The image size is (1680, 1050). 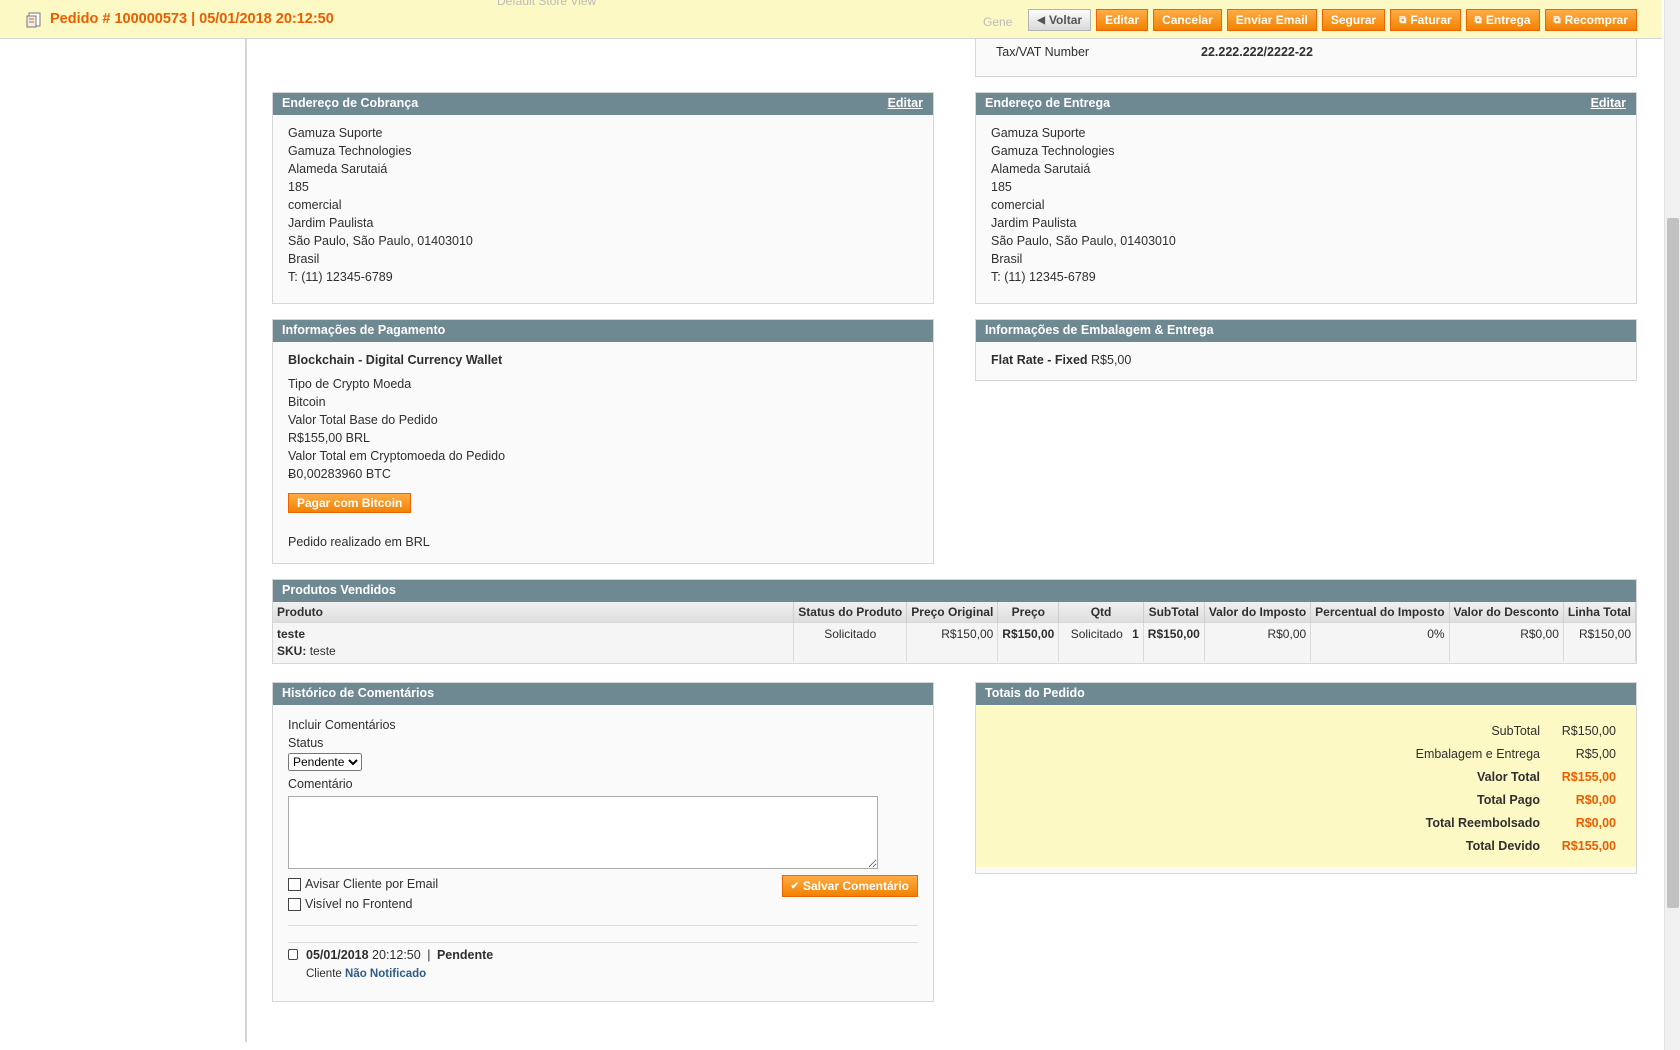 I want to click on totals-label: Total Reembolsado, so click(x=1482, y=822).